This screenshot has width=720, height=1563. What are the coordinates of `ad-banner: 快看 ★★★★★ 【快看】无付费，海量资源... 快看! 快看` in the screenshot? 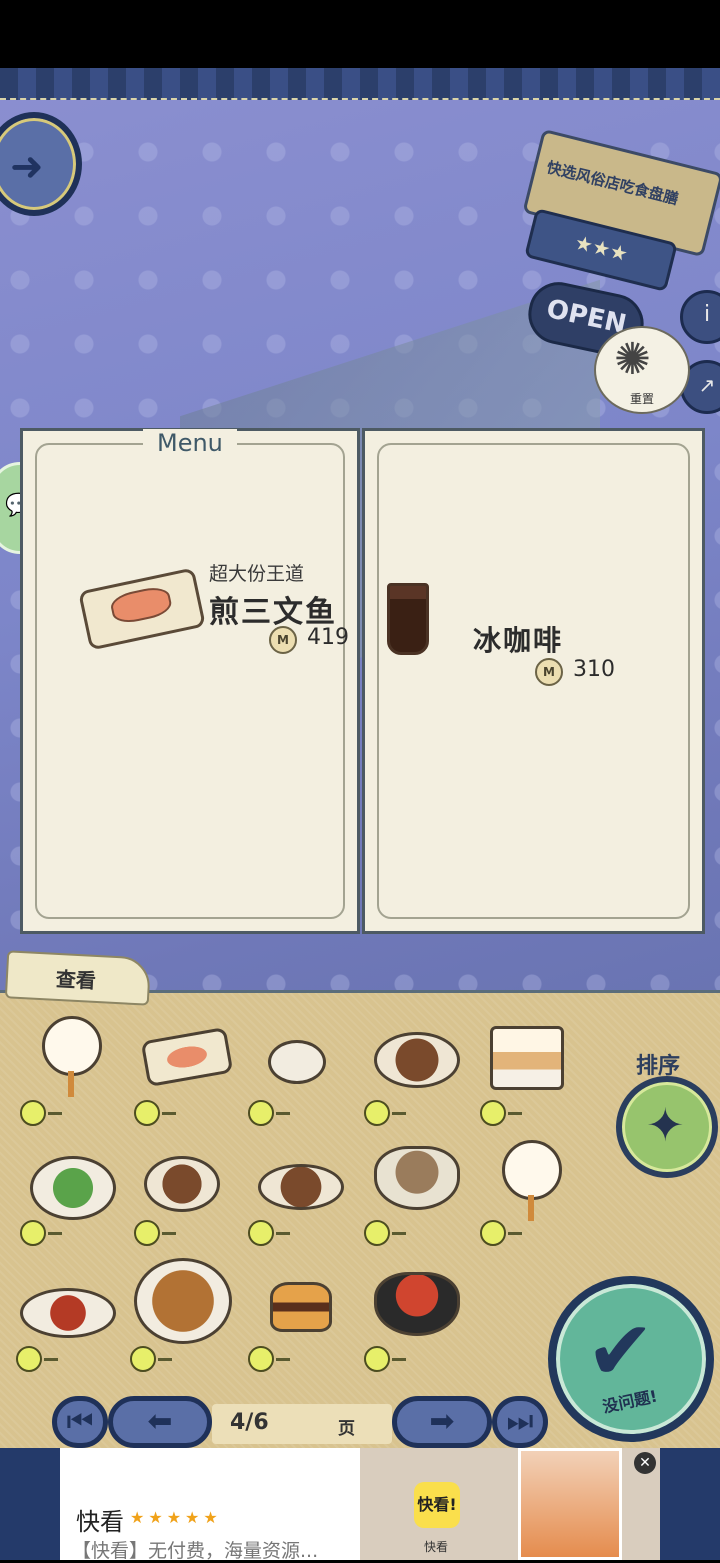 It's located at (360, 1505).